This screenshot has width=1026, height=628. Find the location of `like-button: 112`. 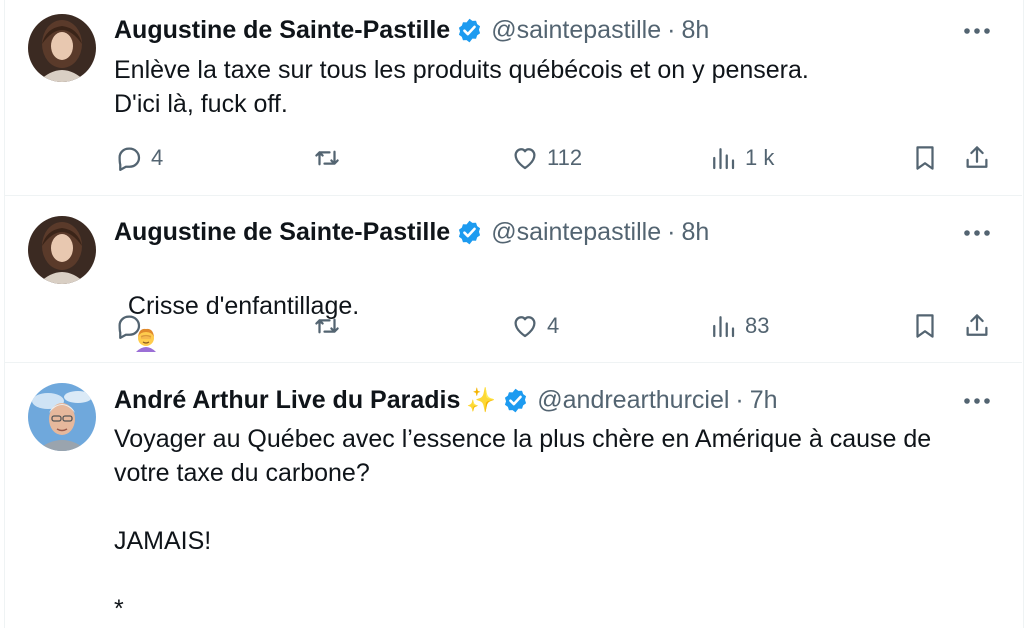

like-button: 112 is located at coordinates (546, 158).